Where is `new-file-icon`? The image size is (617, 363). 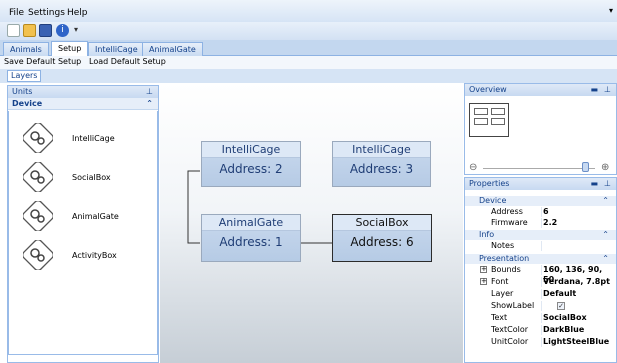 new-file-icon is located at coordinates (13, 30).